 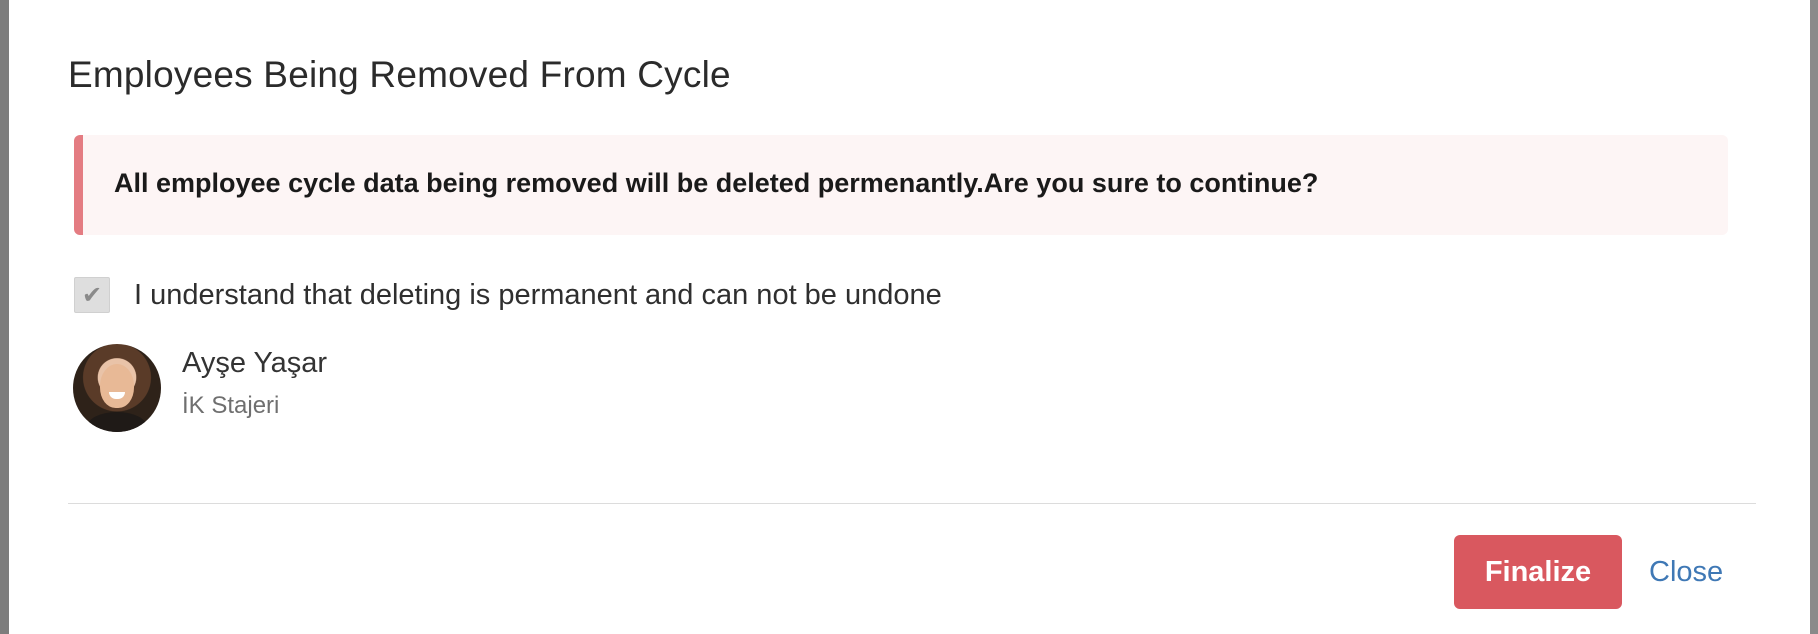 What do you see at coordinates (399, 74) in the screenshot?
I see `dialog-title: Employees Being Removed From Cycle` at bounding box center [399, 74].